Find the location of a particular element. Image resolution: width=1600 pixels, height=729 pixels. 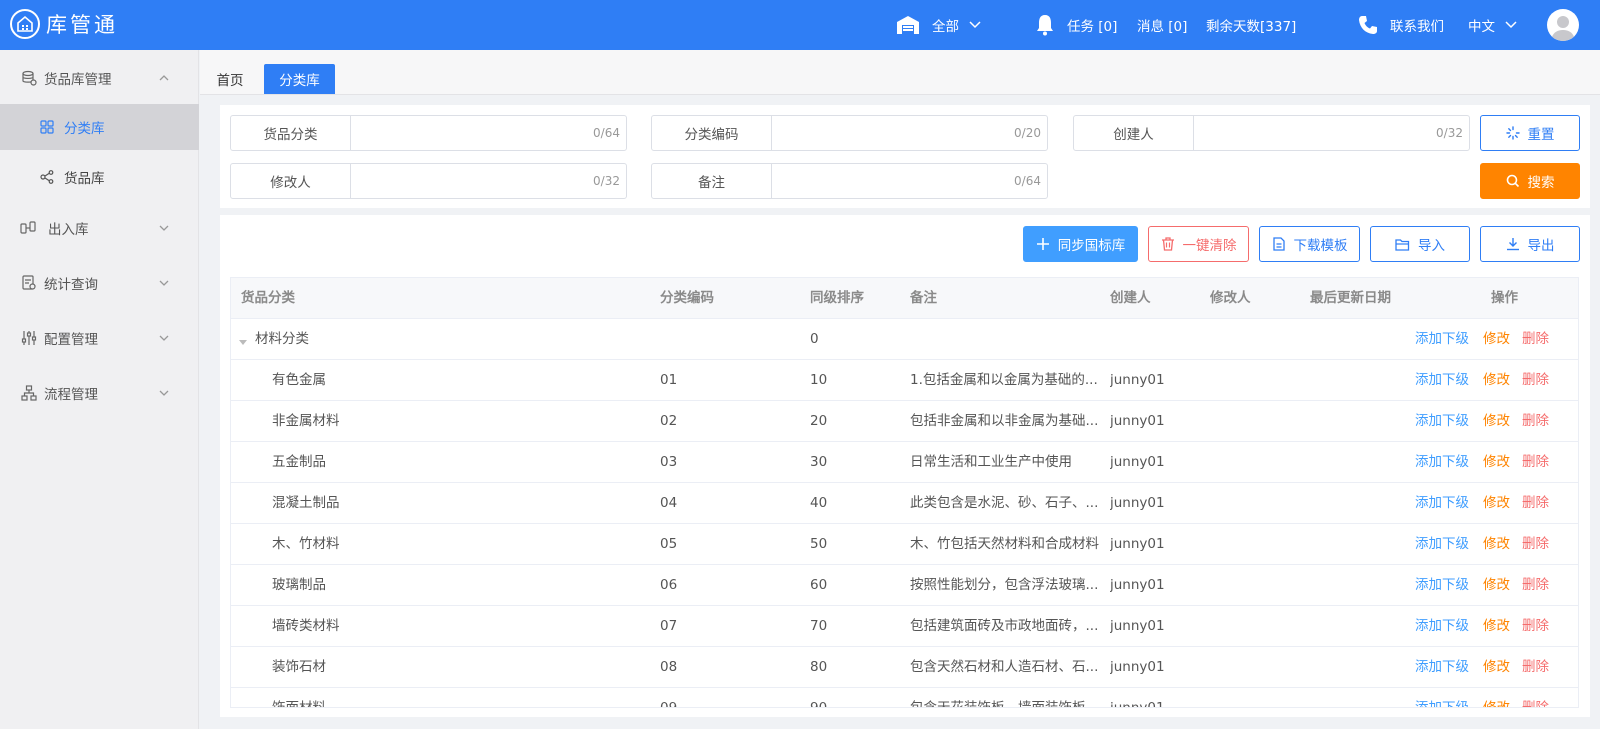

sidebar: 货品库管理 分类库 货品库 出入库 统计查询 配置管理 流程管理 is located at coordinates (99, 389).